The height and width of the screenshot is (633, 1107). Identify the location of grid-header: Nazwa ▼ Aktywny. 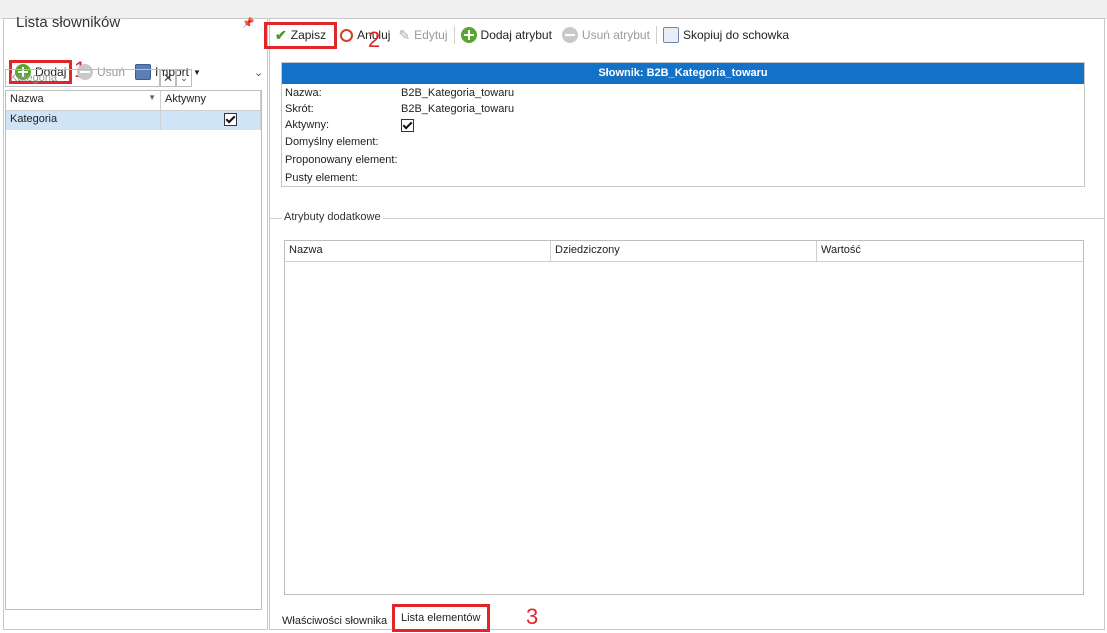
(133, 101).